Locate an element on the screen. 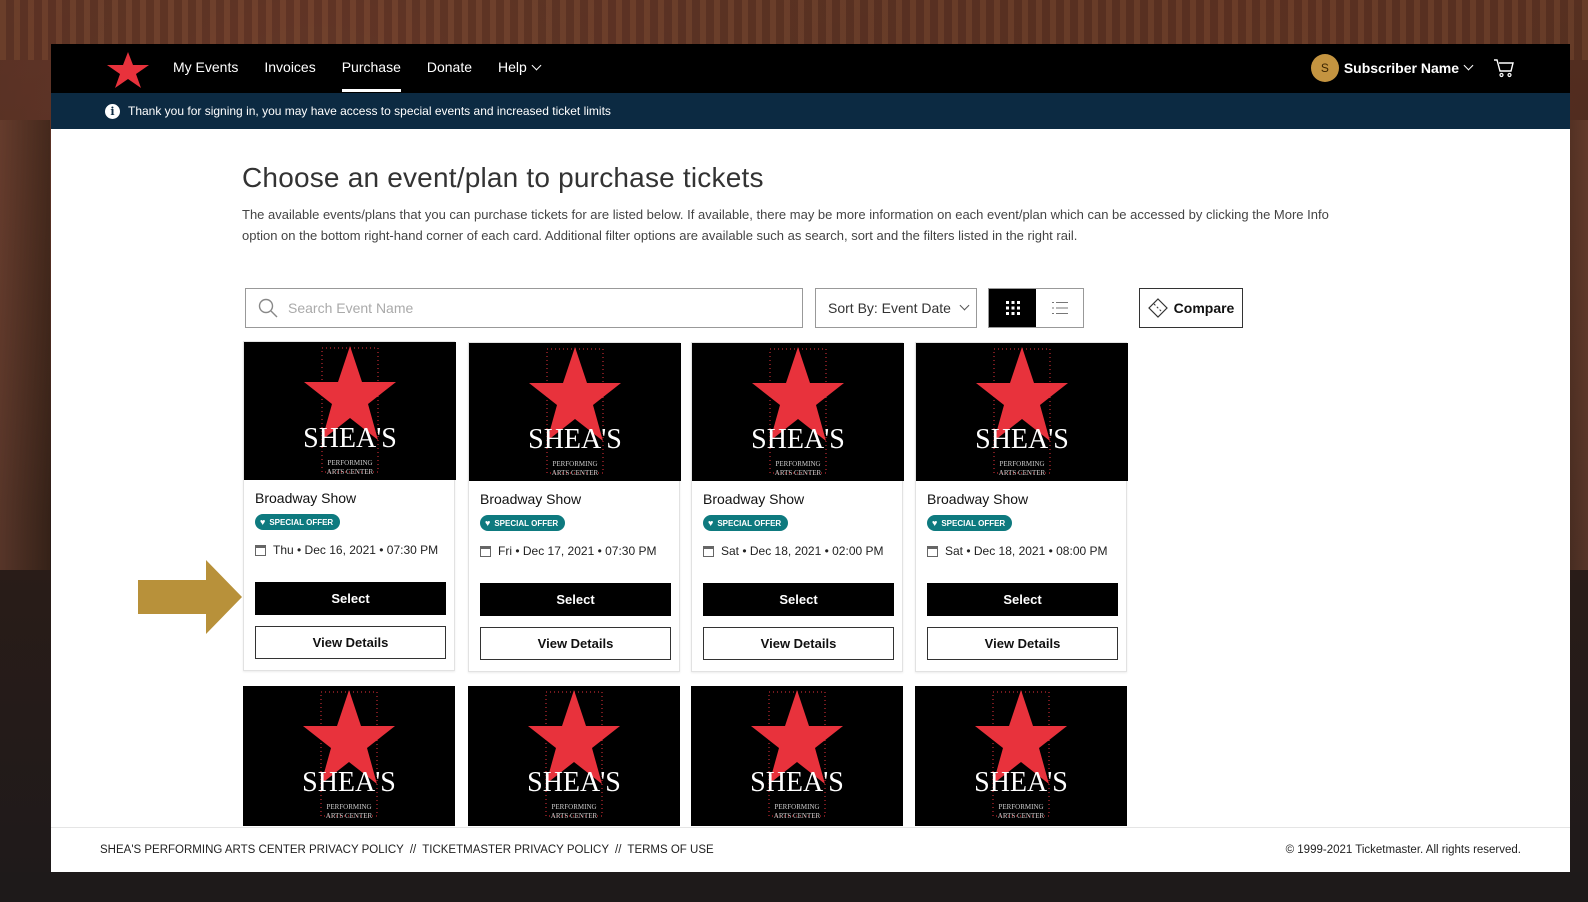 The height and width of the screenshot is (902, 1588). view-toggle is located at coordinates (1036, 308).